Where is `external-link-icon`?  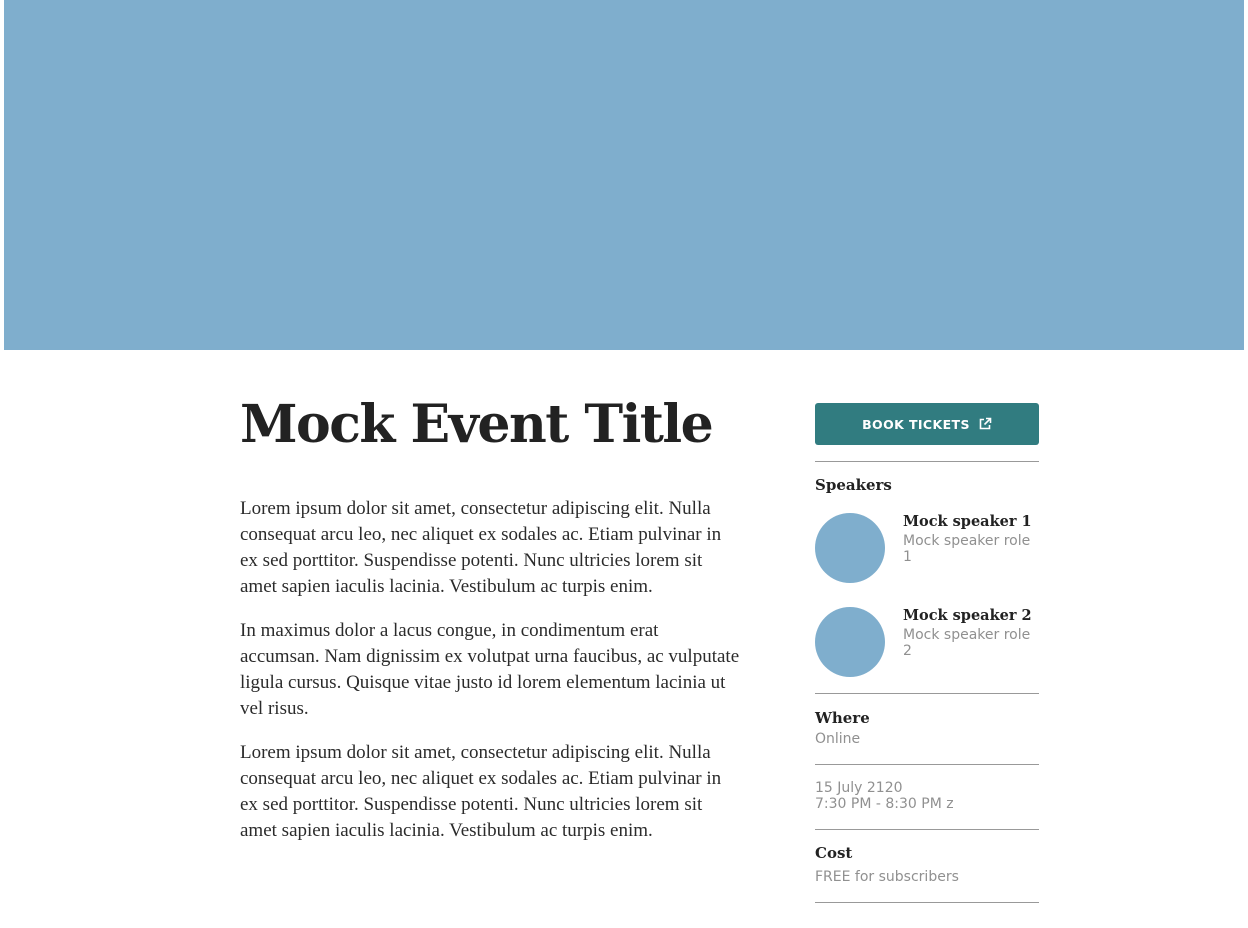 external-link-icon is located at coordinates (985, 424).